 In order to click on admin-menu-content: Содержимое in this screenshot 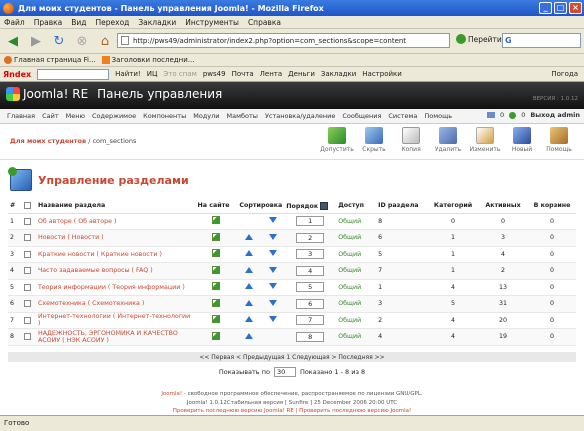, I will do `click(114, 116)`.